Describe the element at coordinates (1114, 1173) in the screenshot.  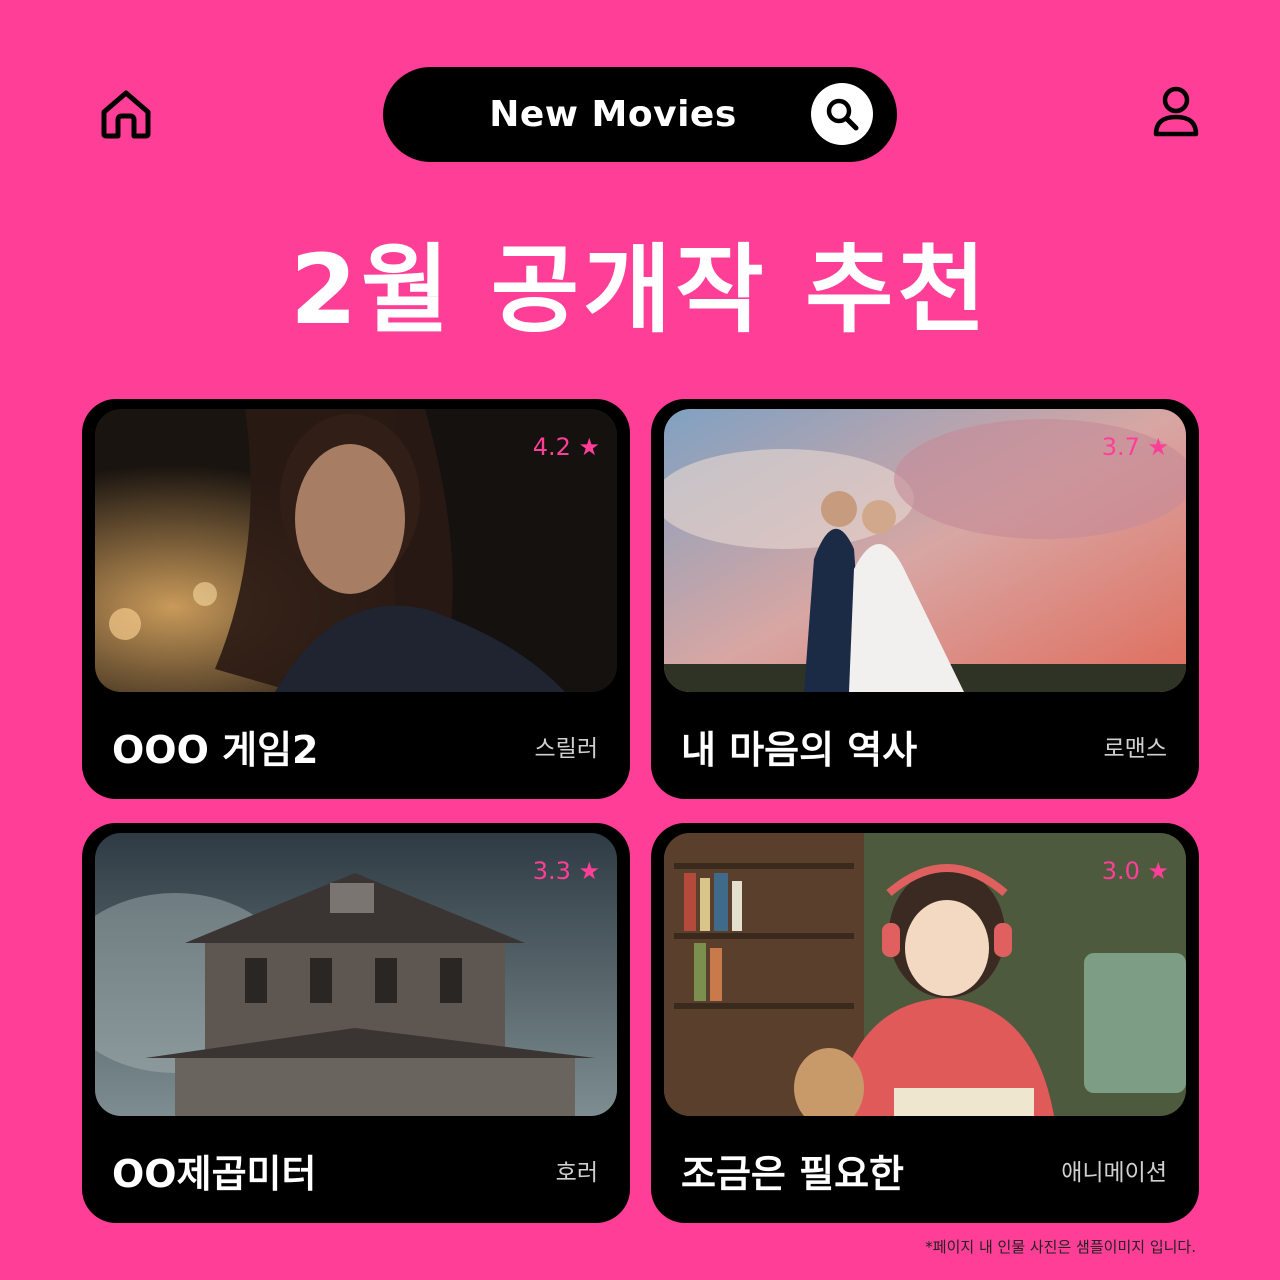
I see `movie-genre: 애니메이션` at that location.